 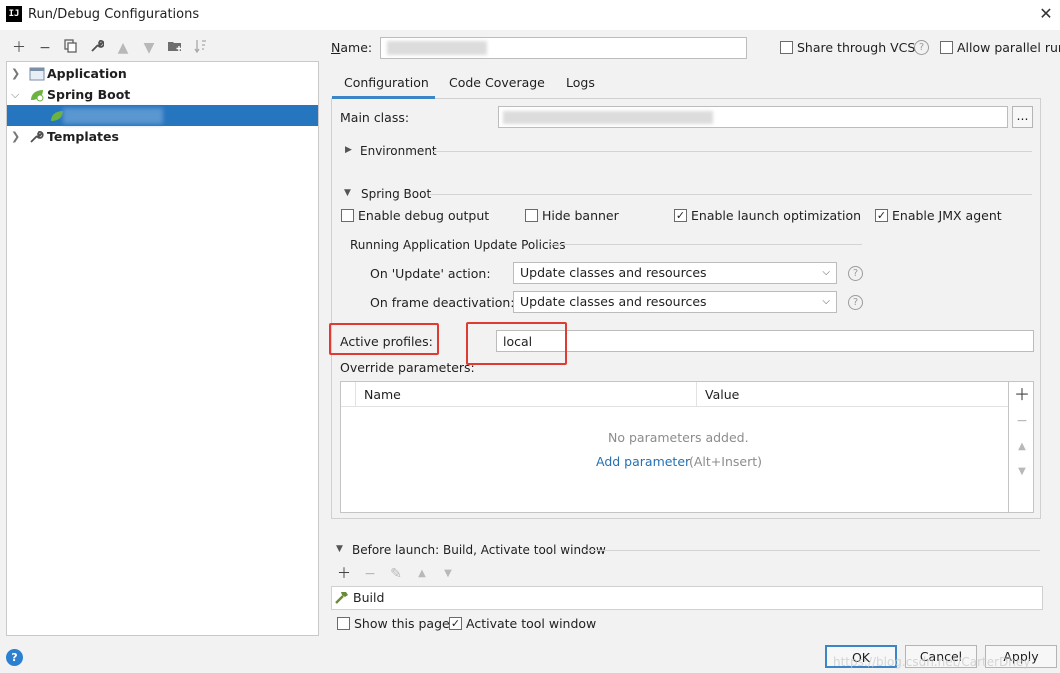 I want to click on name-field, so click(x=563, y=48).